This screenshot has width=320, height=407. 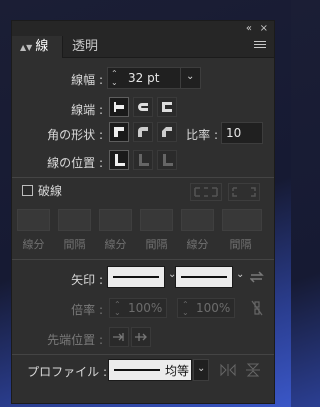 I want to click on close-icon: ×, so click(x=264, y=28).